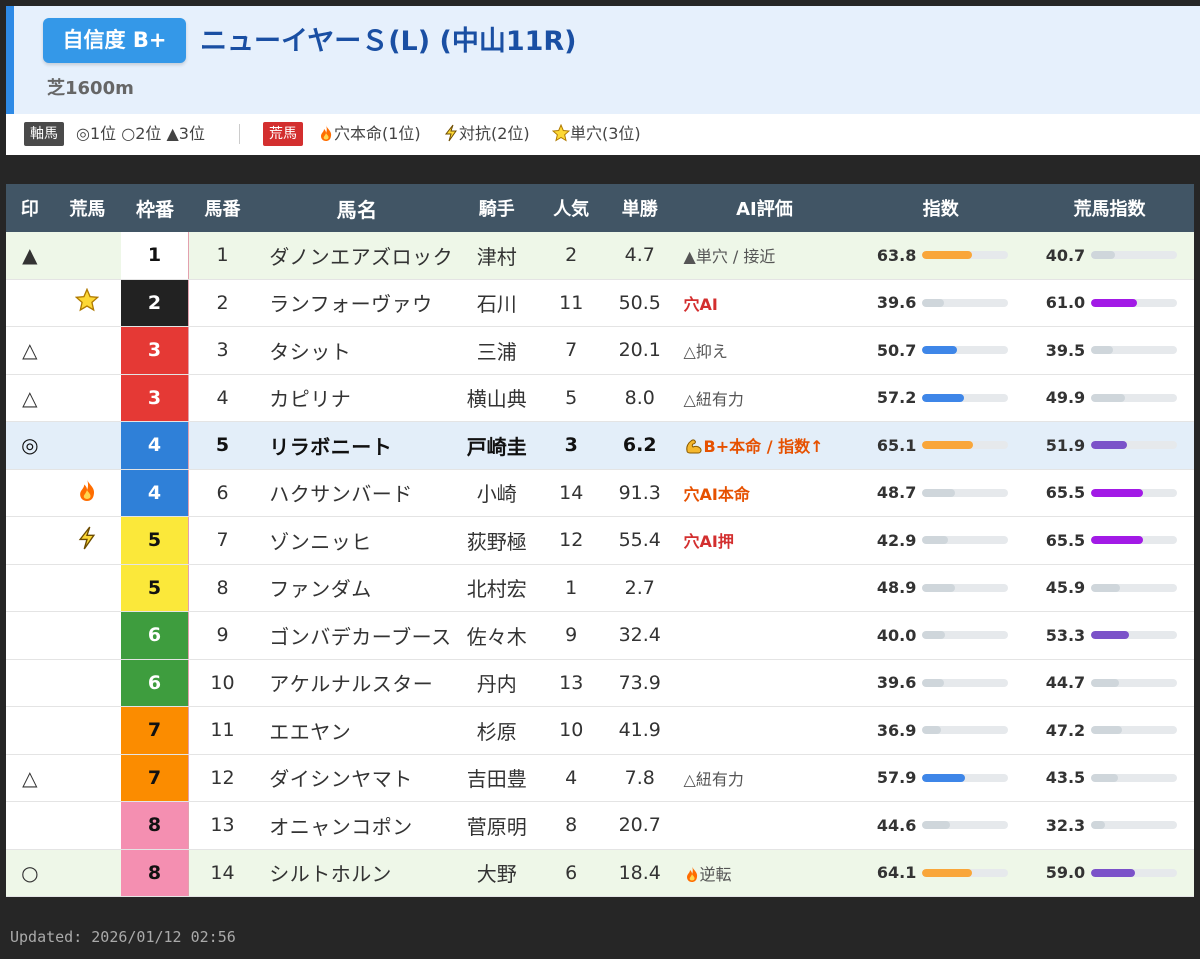  I want to click on index-cell: 50.7, so click(940, 350).